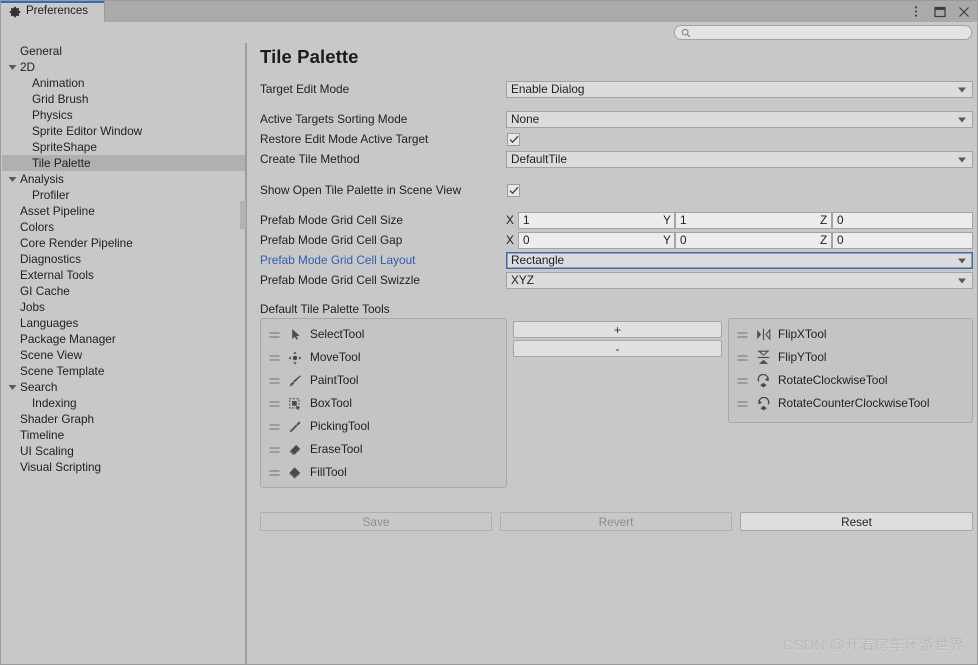 Image resolution: width=978 pixels, height=665 pixels. What do you see at coordinates (123, 115) in the screenshot?
I see `sidebar-item-physics: Physics` at bounding box center [123, 115].